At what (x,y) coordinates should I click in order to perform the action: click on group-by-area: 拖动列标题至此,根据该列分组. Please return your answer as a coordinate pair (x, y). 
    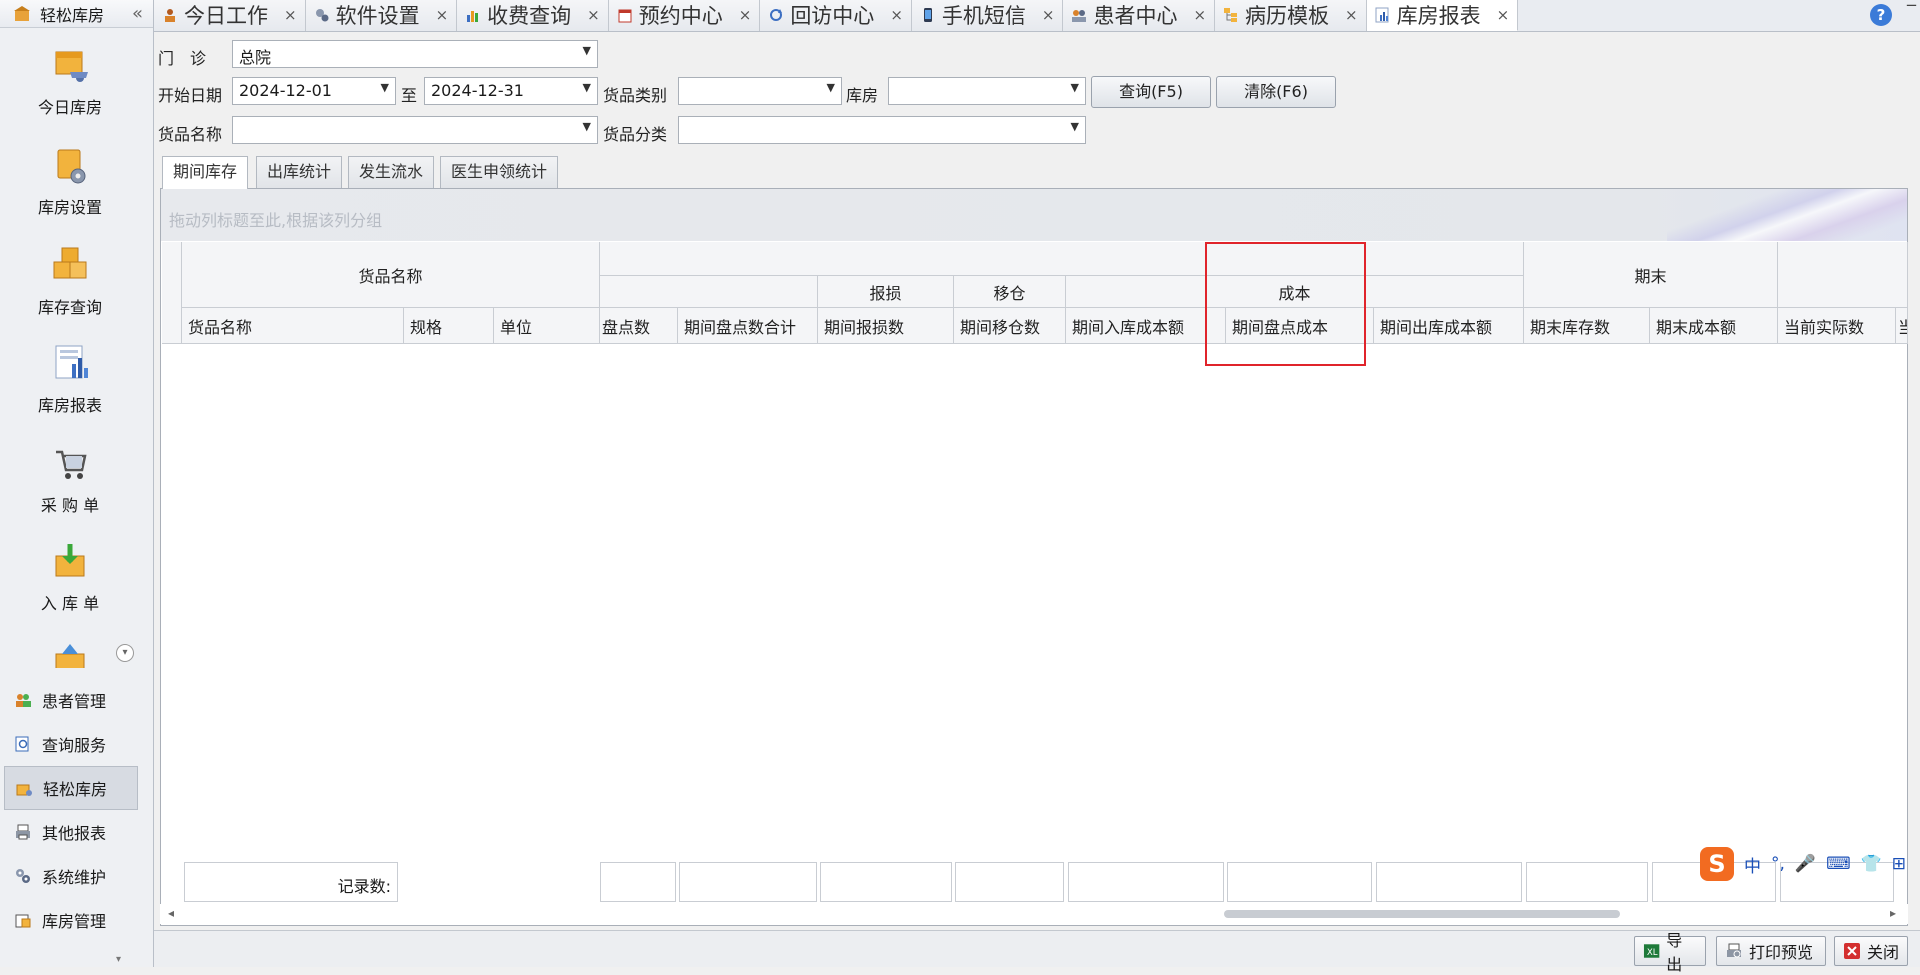
    Looking at the image, I should click on (1034, 215).